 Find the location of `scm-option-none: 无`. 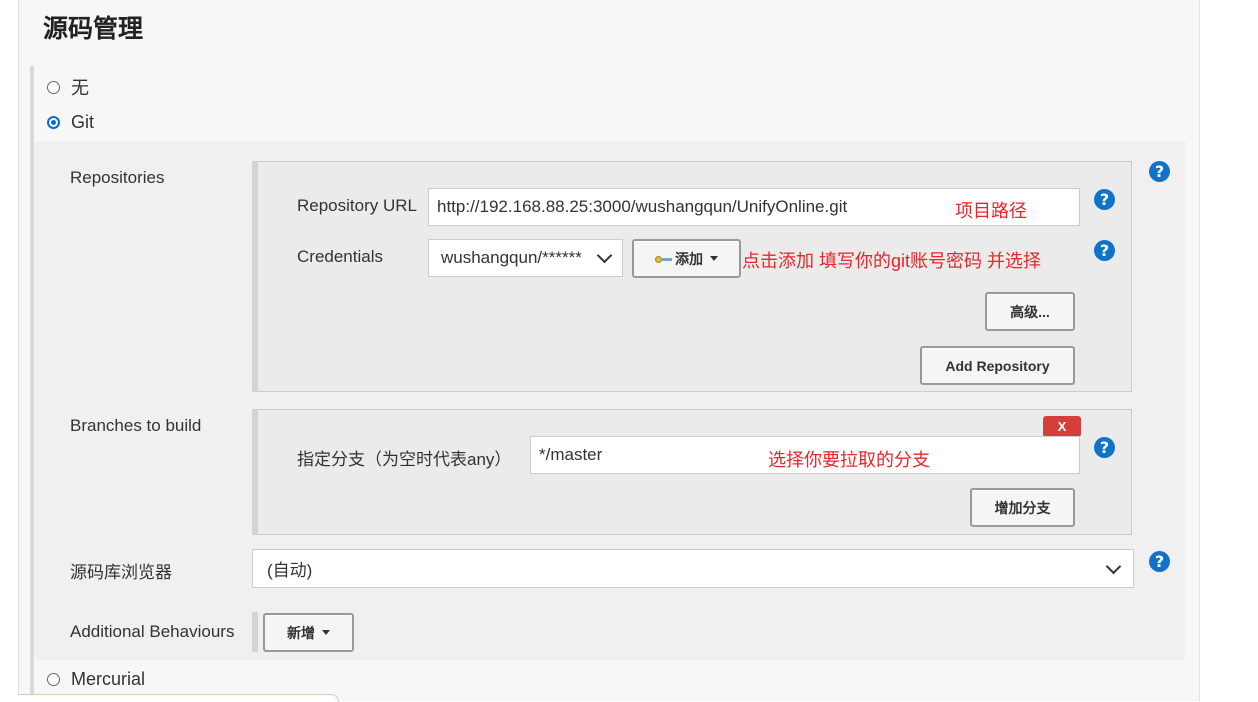

scm-option-none: 无 is located at coordinates (68, 87).